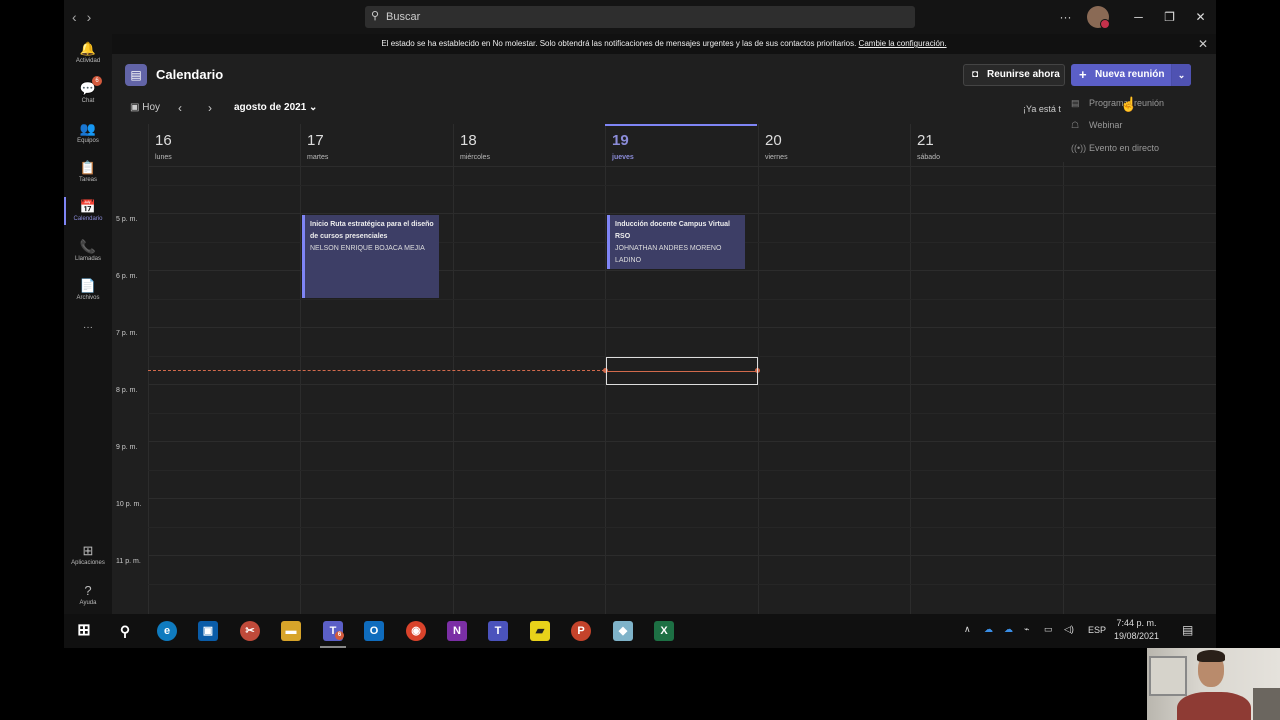 The image size is (1280, 720). I want to click on next-week-icon: ›, so click(210, 108).